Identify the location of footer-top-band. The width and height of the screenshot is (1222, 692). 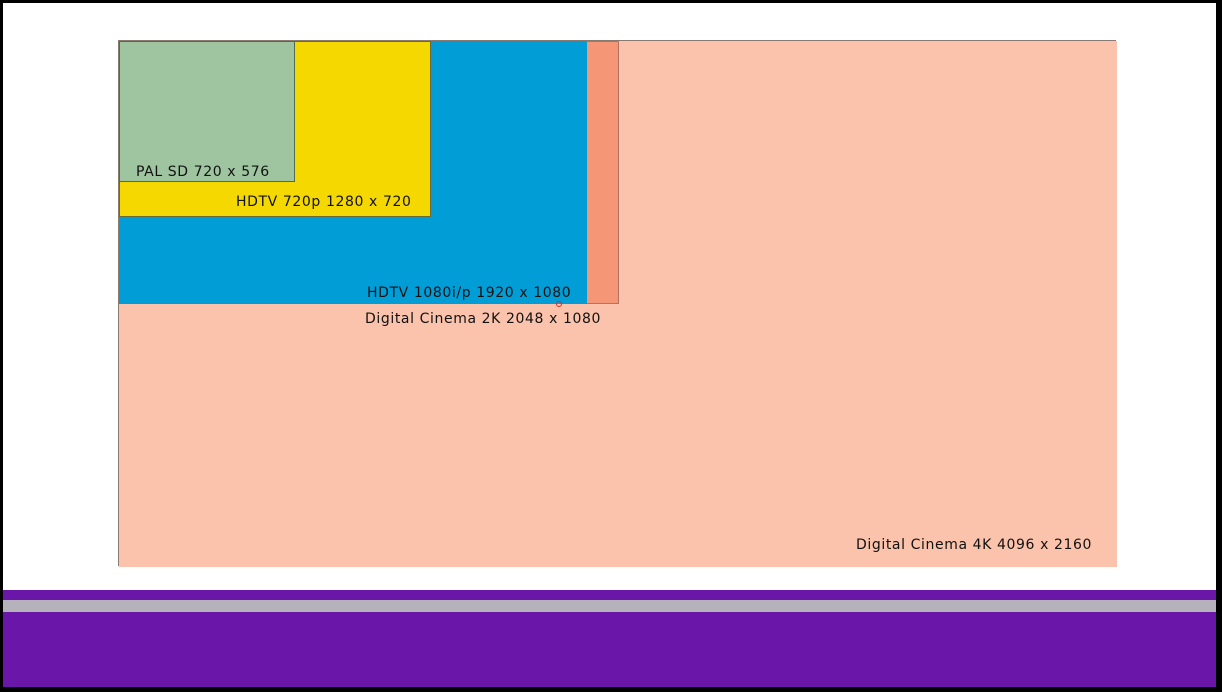
(609, 595).